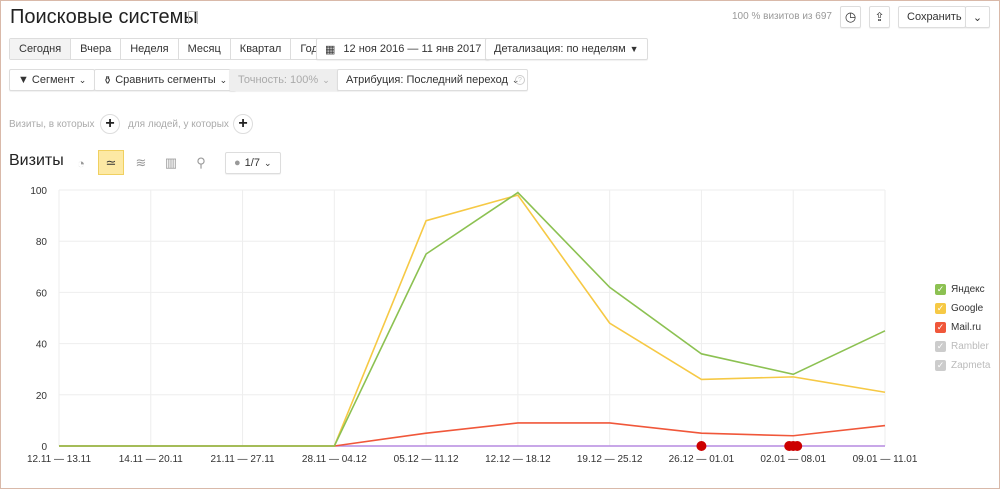  Describe the element at coordinates (970, 346) in the screenshot. I see `legend-label: Rambler` at that location.